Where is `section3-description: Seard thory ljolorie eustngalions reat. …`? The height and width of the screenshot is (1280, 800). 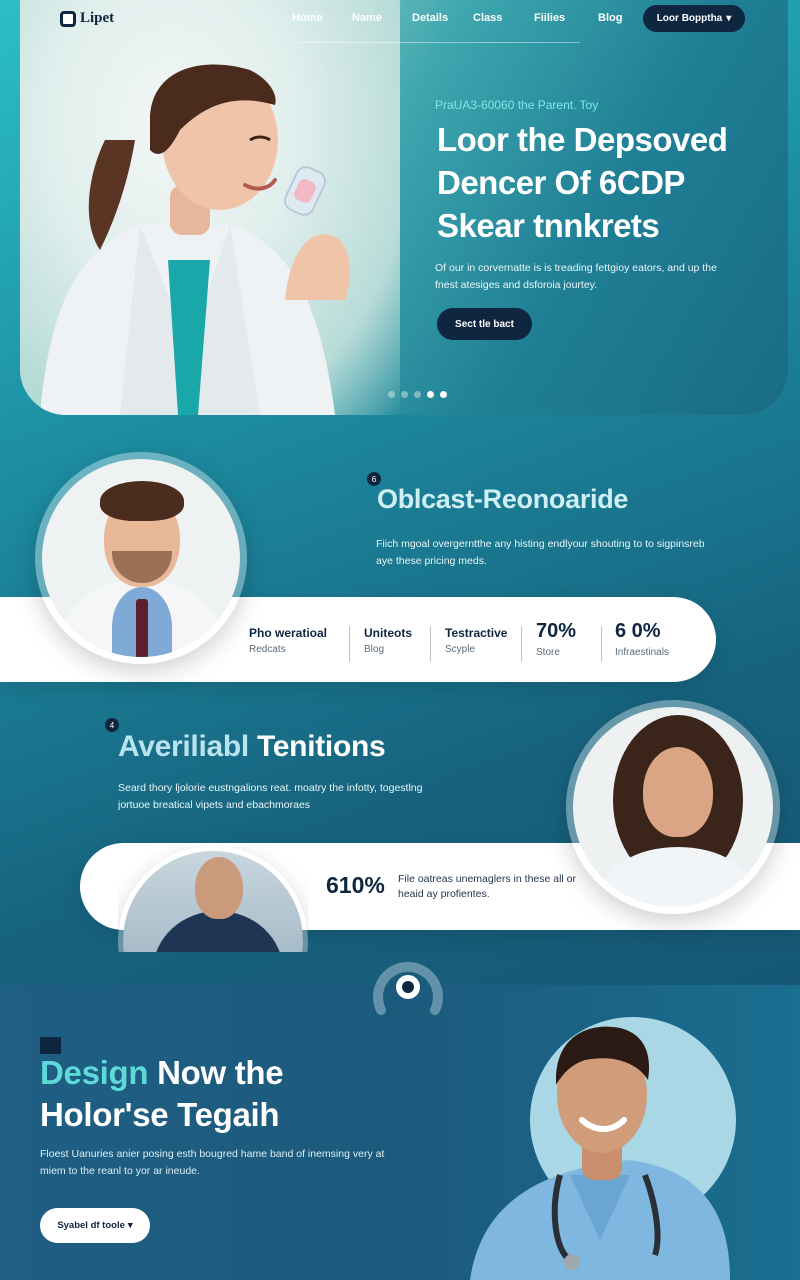
section3-description: Seard thory ljolorie eustngalions reat. … is located at coordinates (270, 796).